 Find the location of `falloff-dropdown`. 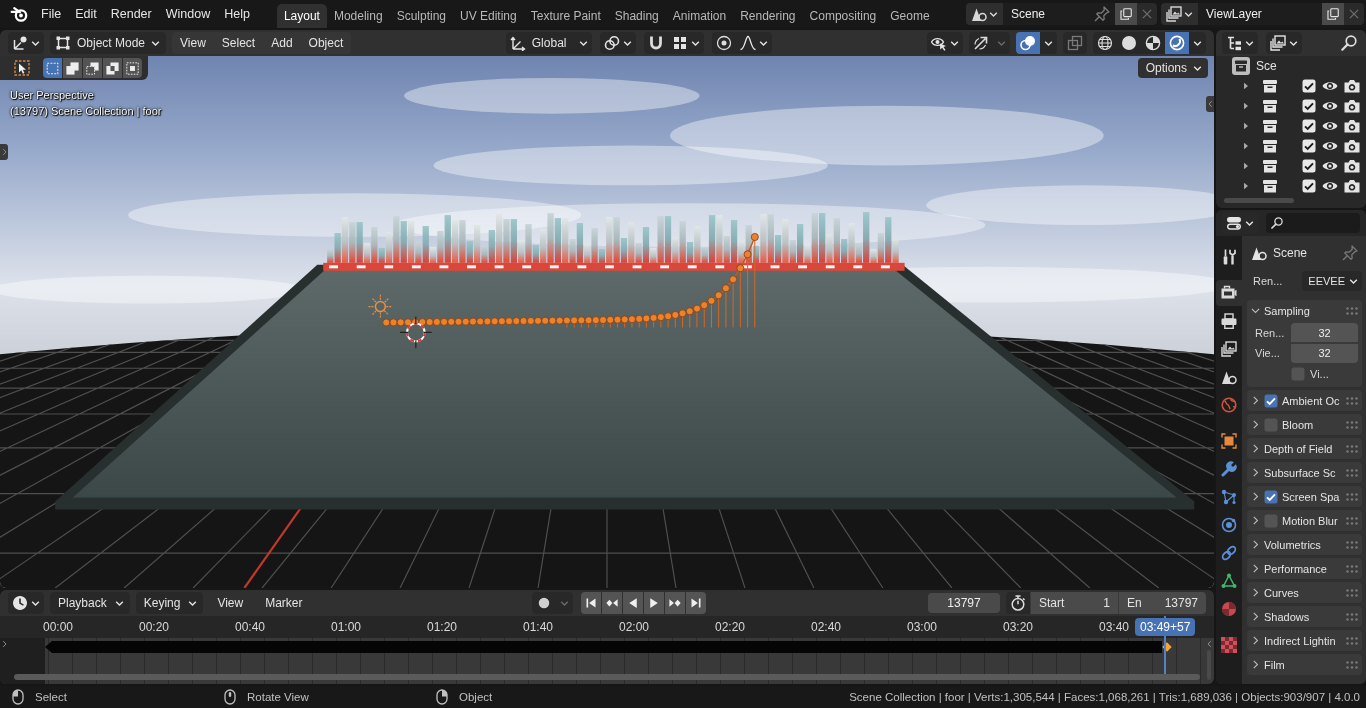

falloff-dropdown is located at coordinates (754, 43).